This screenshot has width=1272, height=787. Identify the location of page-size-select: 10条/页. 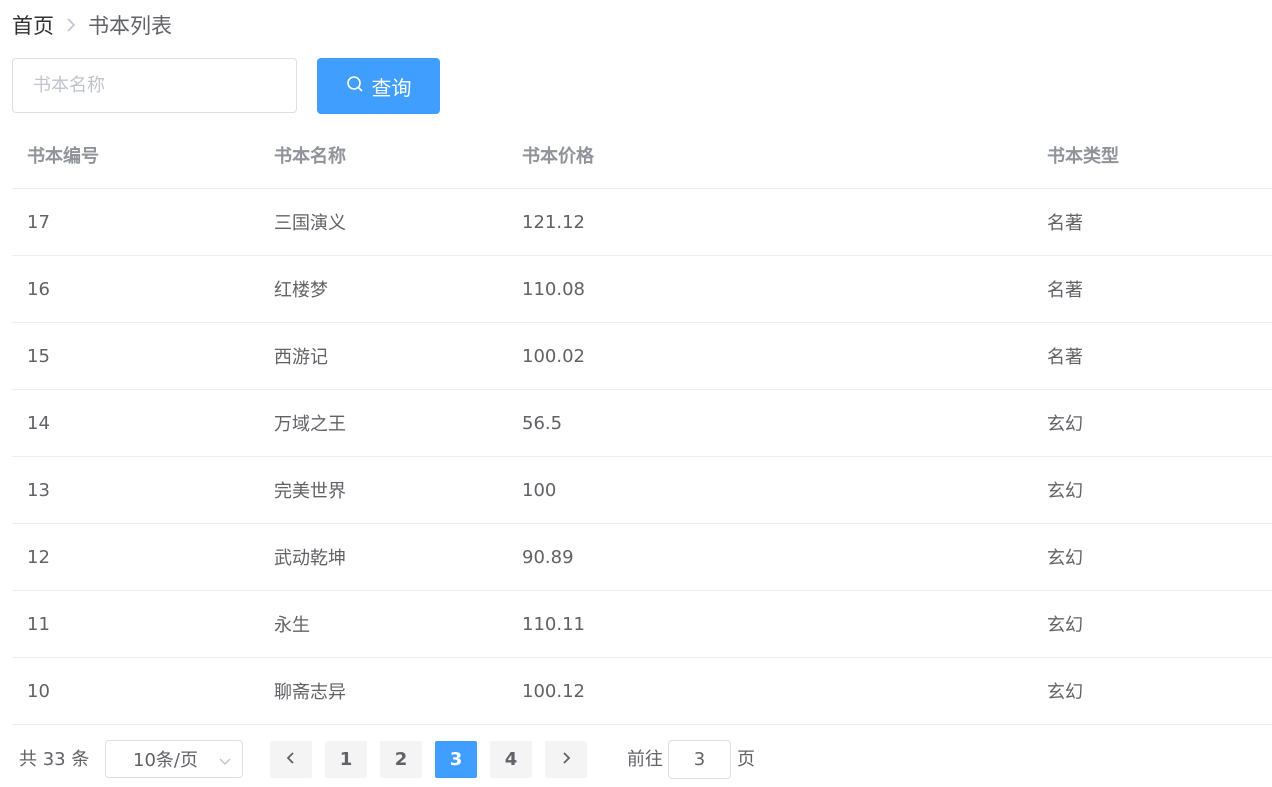
(174, 759).